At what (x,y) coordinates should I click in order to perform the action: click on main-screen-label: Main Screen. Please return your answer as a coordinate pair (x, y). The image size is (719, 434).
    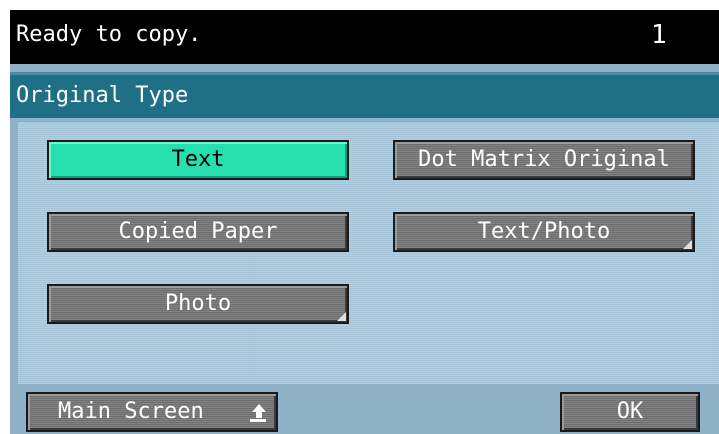
    Looking at the image, I should click on (131, 411).